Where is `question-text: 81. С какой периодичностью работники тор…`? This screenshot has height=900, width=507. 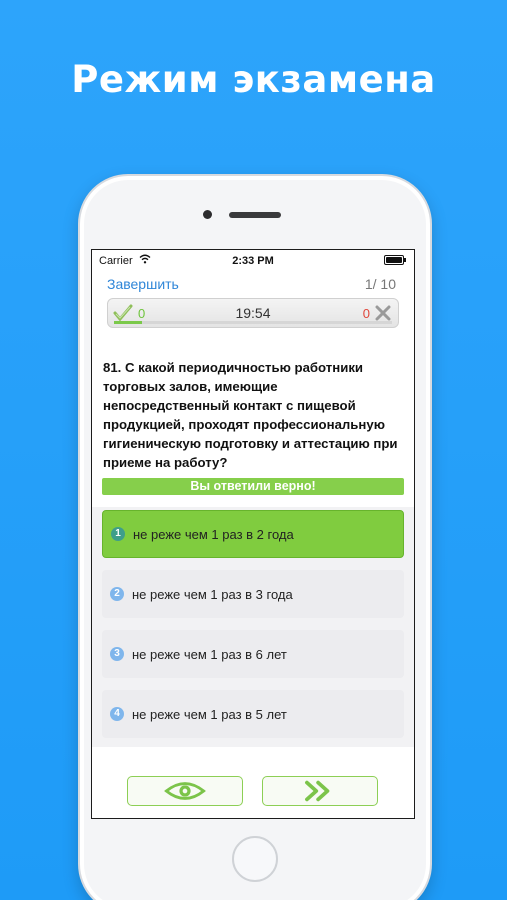 question-text: 81. С какой периодичностью работники тор… is located at coordinates (250, 415).